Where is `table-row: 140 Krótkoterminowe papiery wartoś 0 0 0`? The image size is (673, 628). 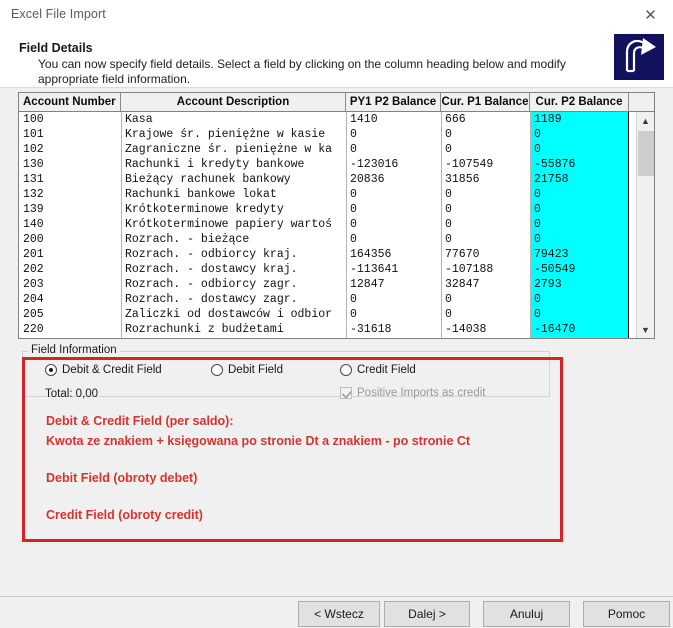 table-row: 140 Krótkoterminowe papiery wartoś 0 0 0 is located at coordinates (328, 224).